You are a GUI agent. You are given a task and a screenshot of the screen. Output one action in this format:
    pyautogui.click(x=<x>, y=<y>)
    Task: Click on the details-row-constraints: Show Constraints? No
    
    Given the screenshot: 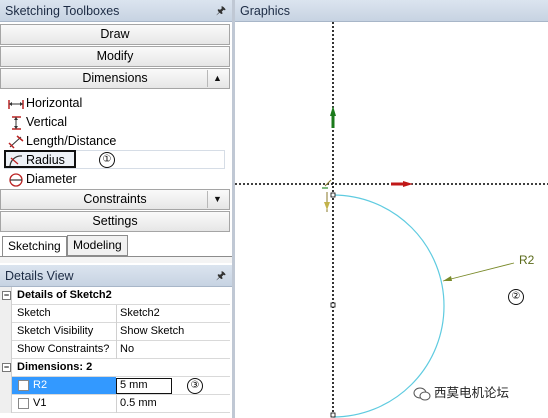 What is the action you would take?
    pyautogui.click(x=115, y=350)
    